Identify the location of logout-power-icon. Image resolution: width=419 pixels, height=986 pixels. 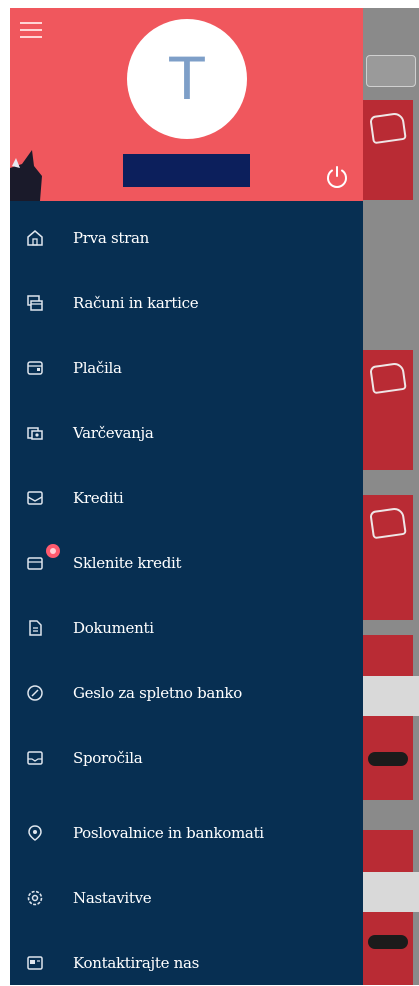
(337, 177).